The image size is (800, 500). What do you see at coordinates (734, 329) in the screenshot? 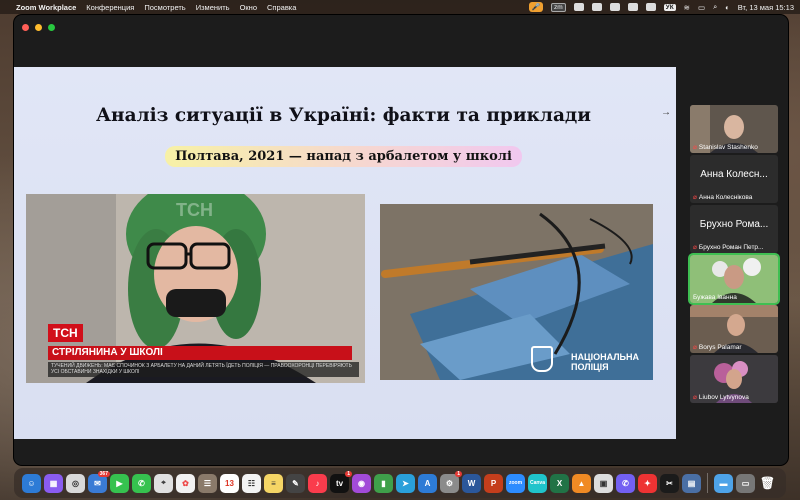
I see `participant-tile: ⌀ Borys Palamar` at bounding box center [734, 329].